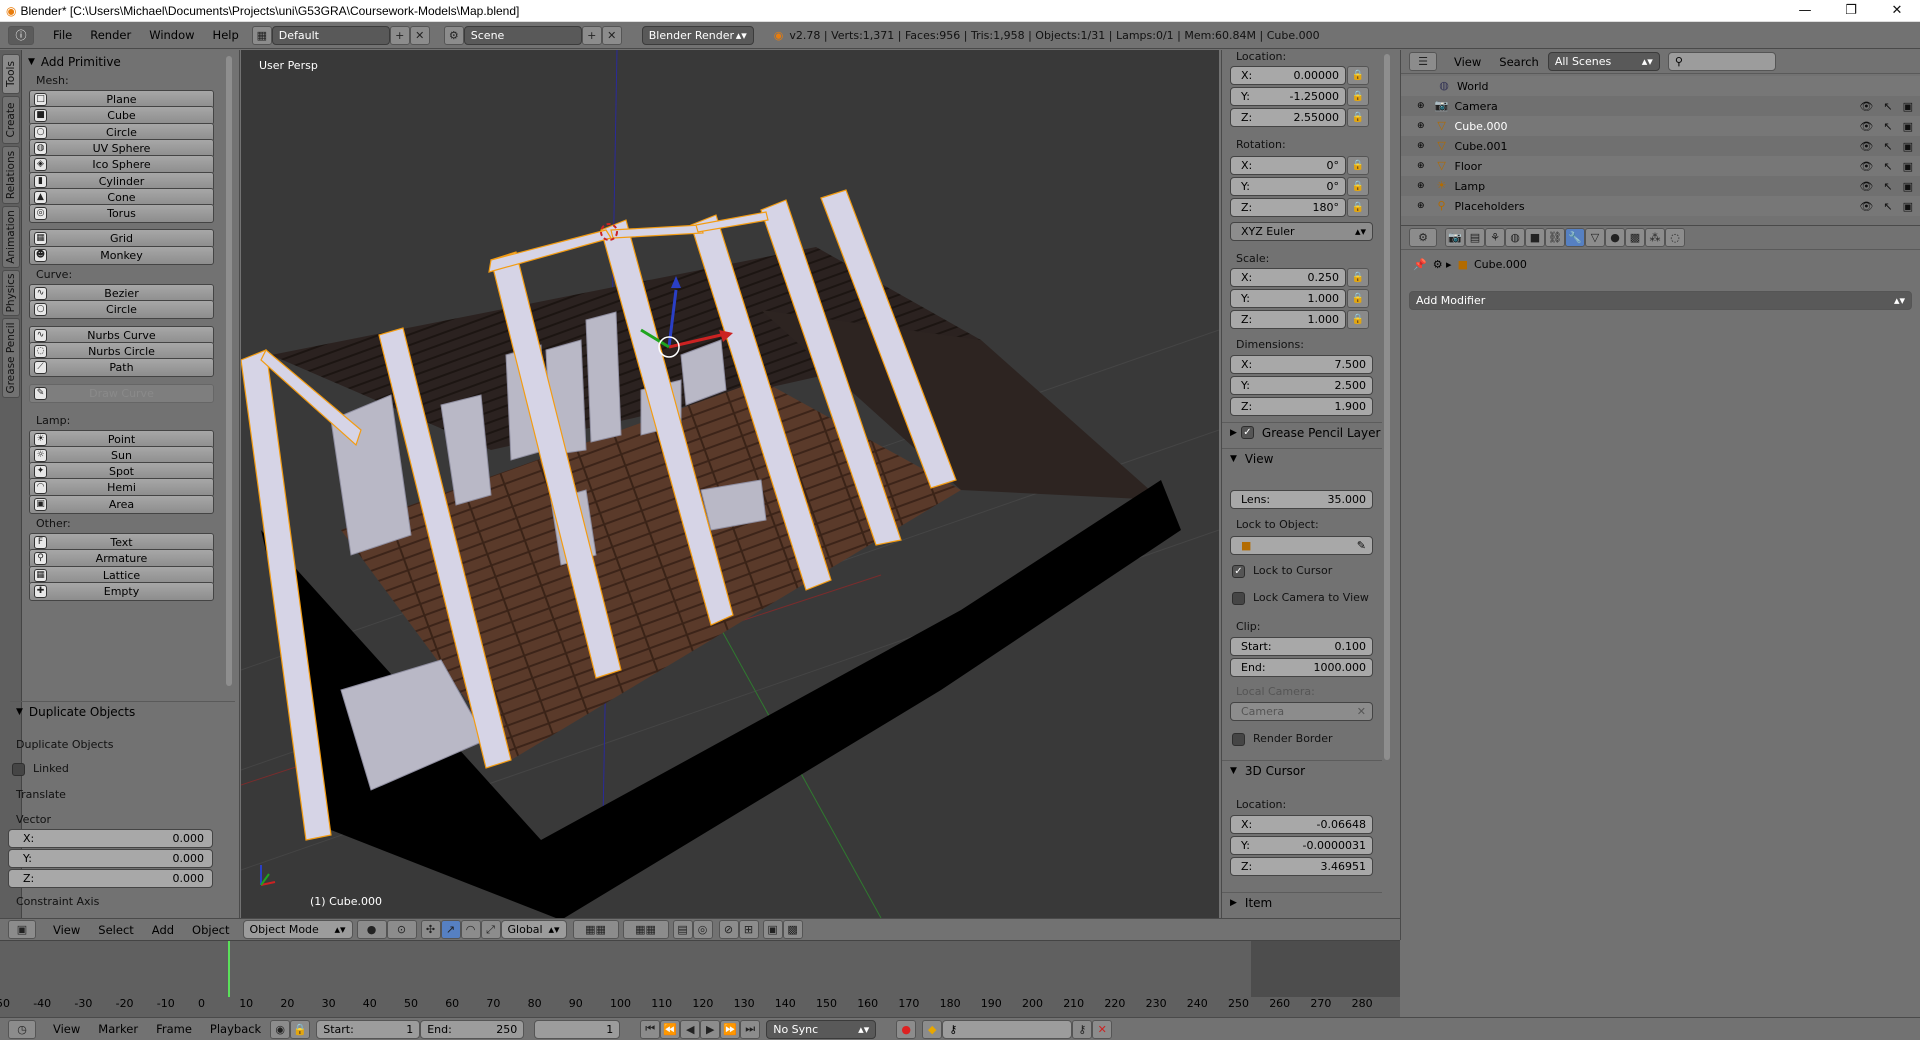  I want to click on close-button: ✕, so click(1897, 11).